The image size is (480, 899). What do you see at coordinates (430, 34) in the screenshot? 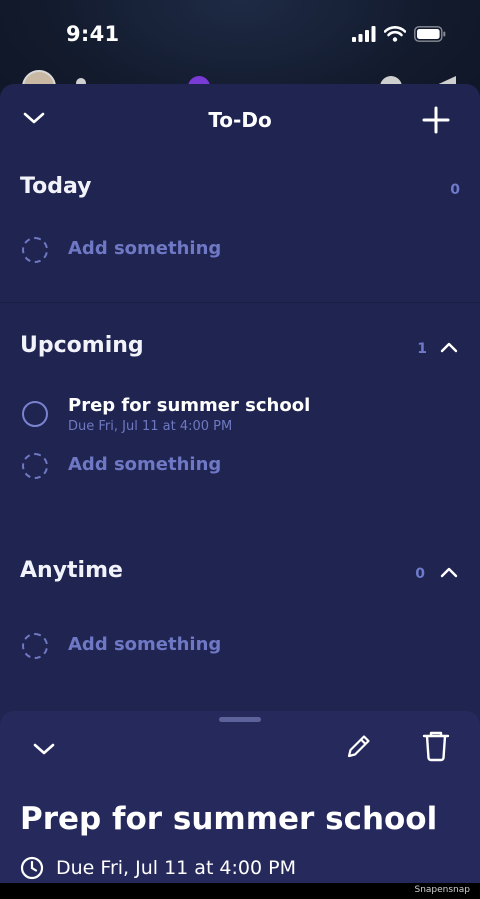
I see `battery-icon` at bounding box center [430, 34].